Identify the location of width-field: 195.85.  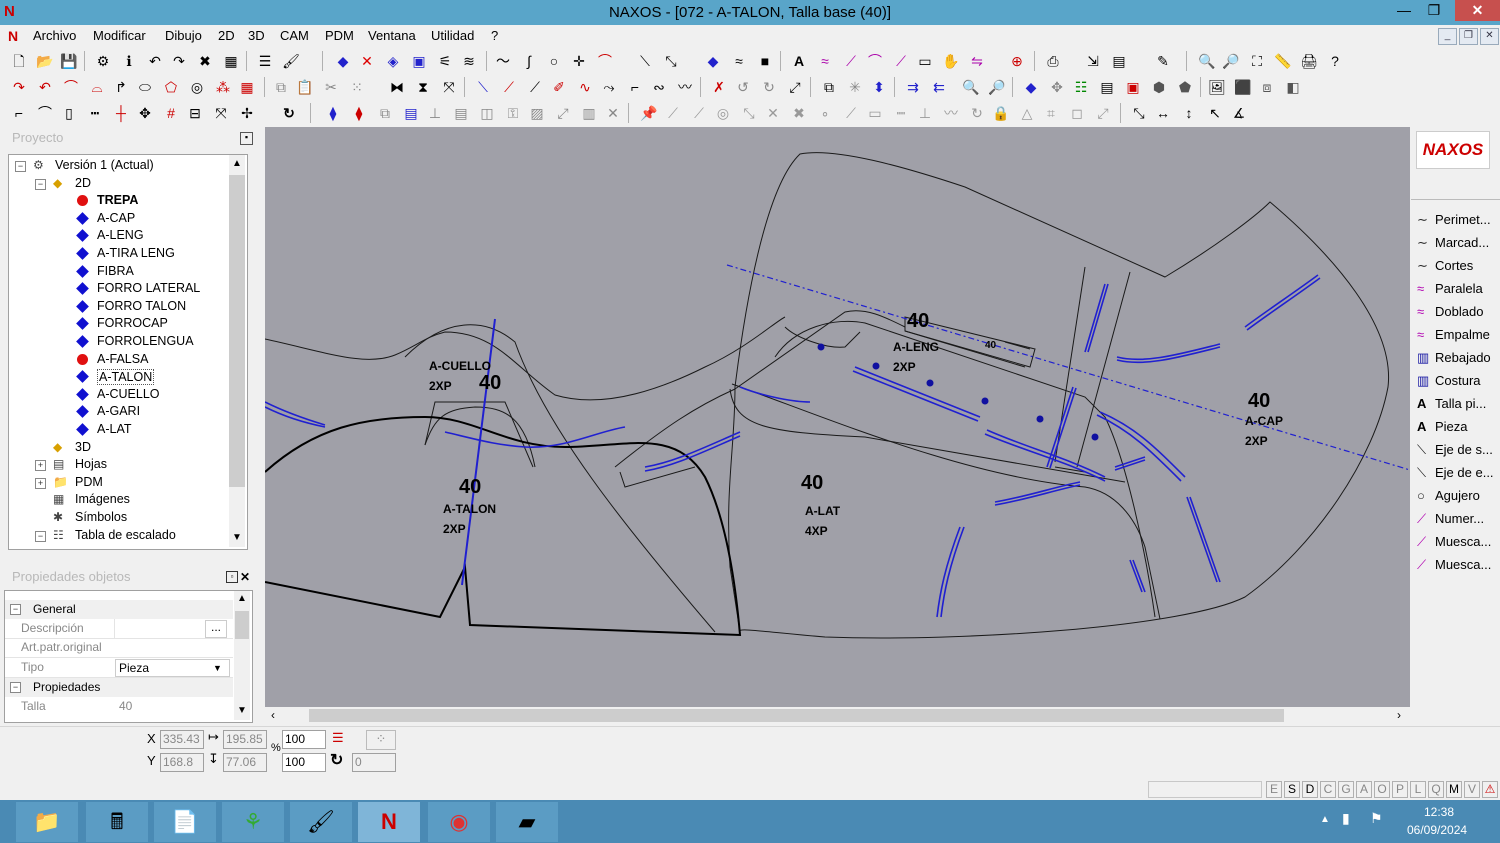
(245, 739).